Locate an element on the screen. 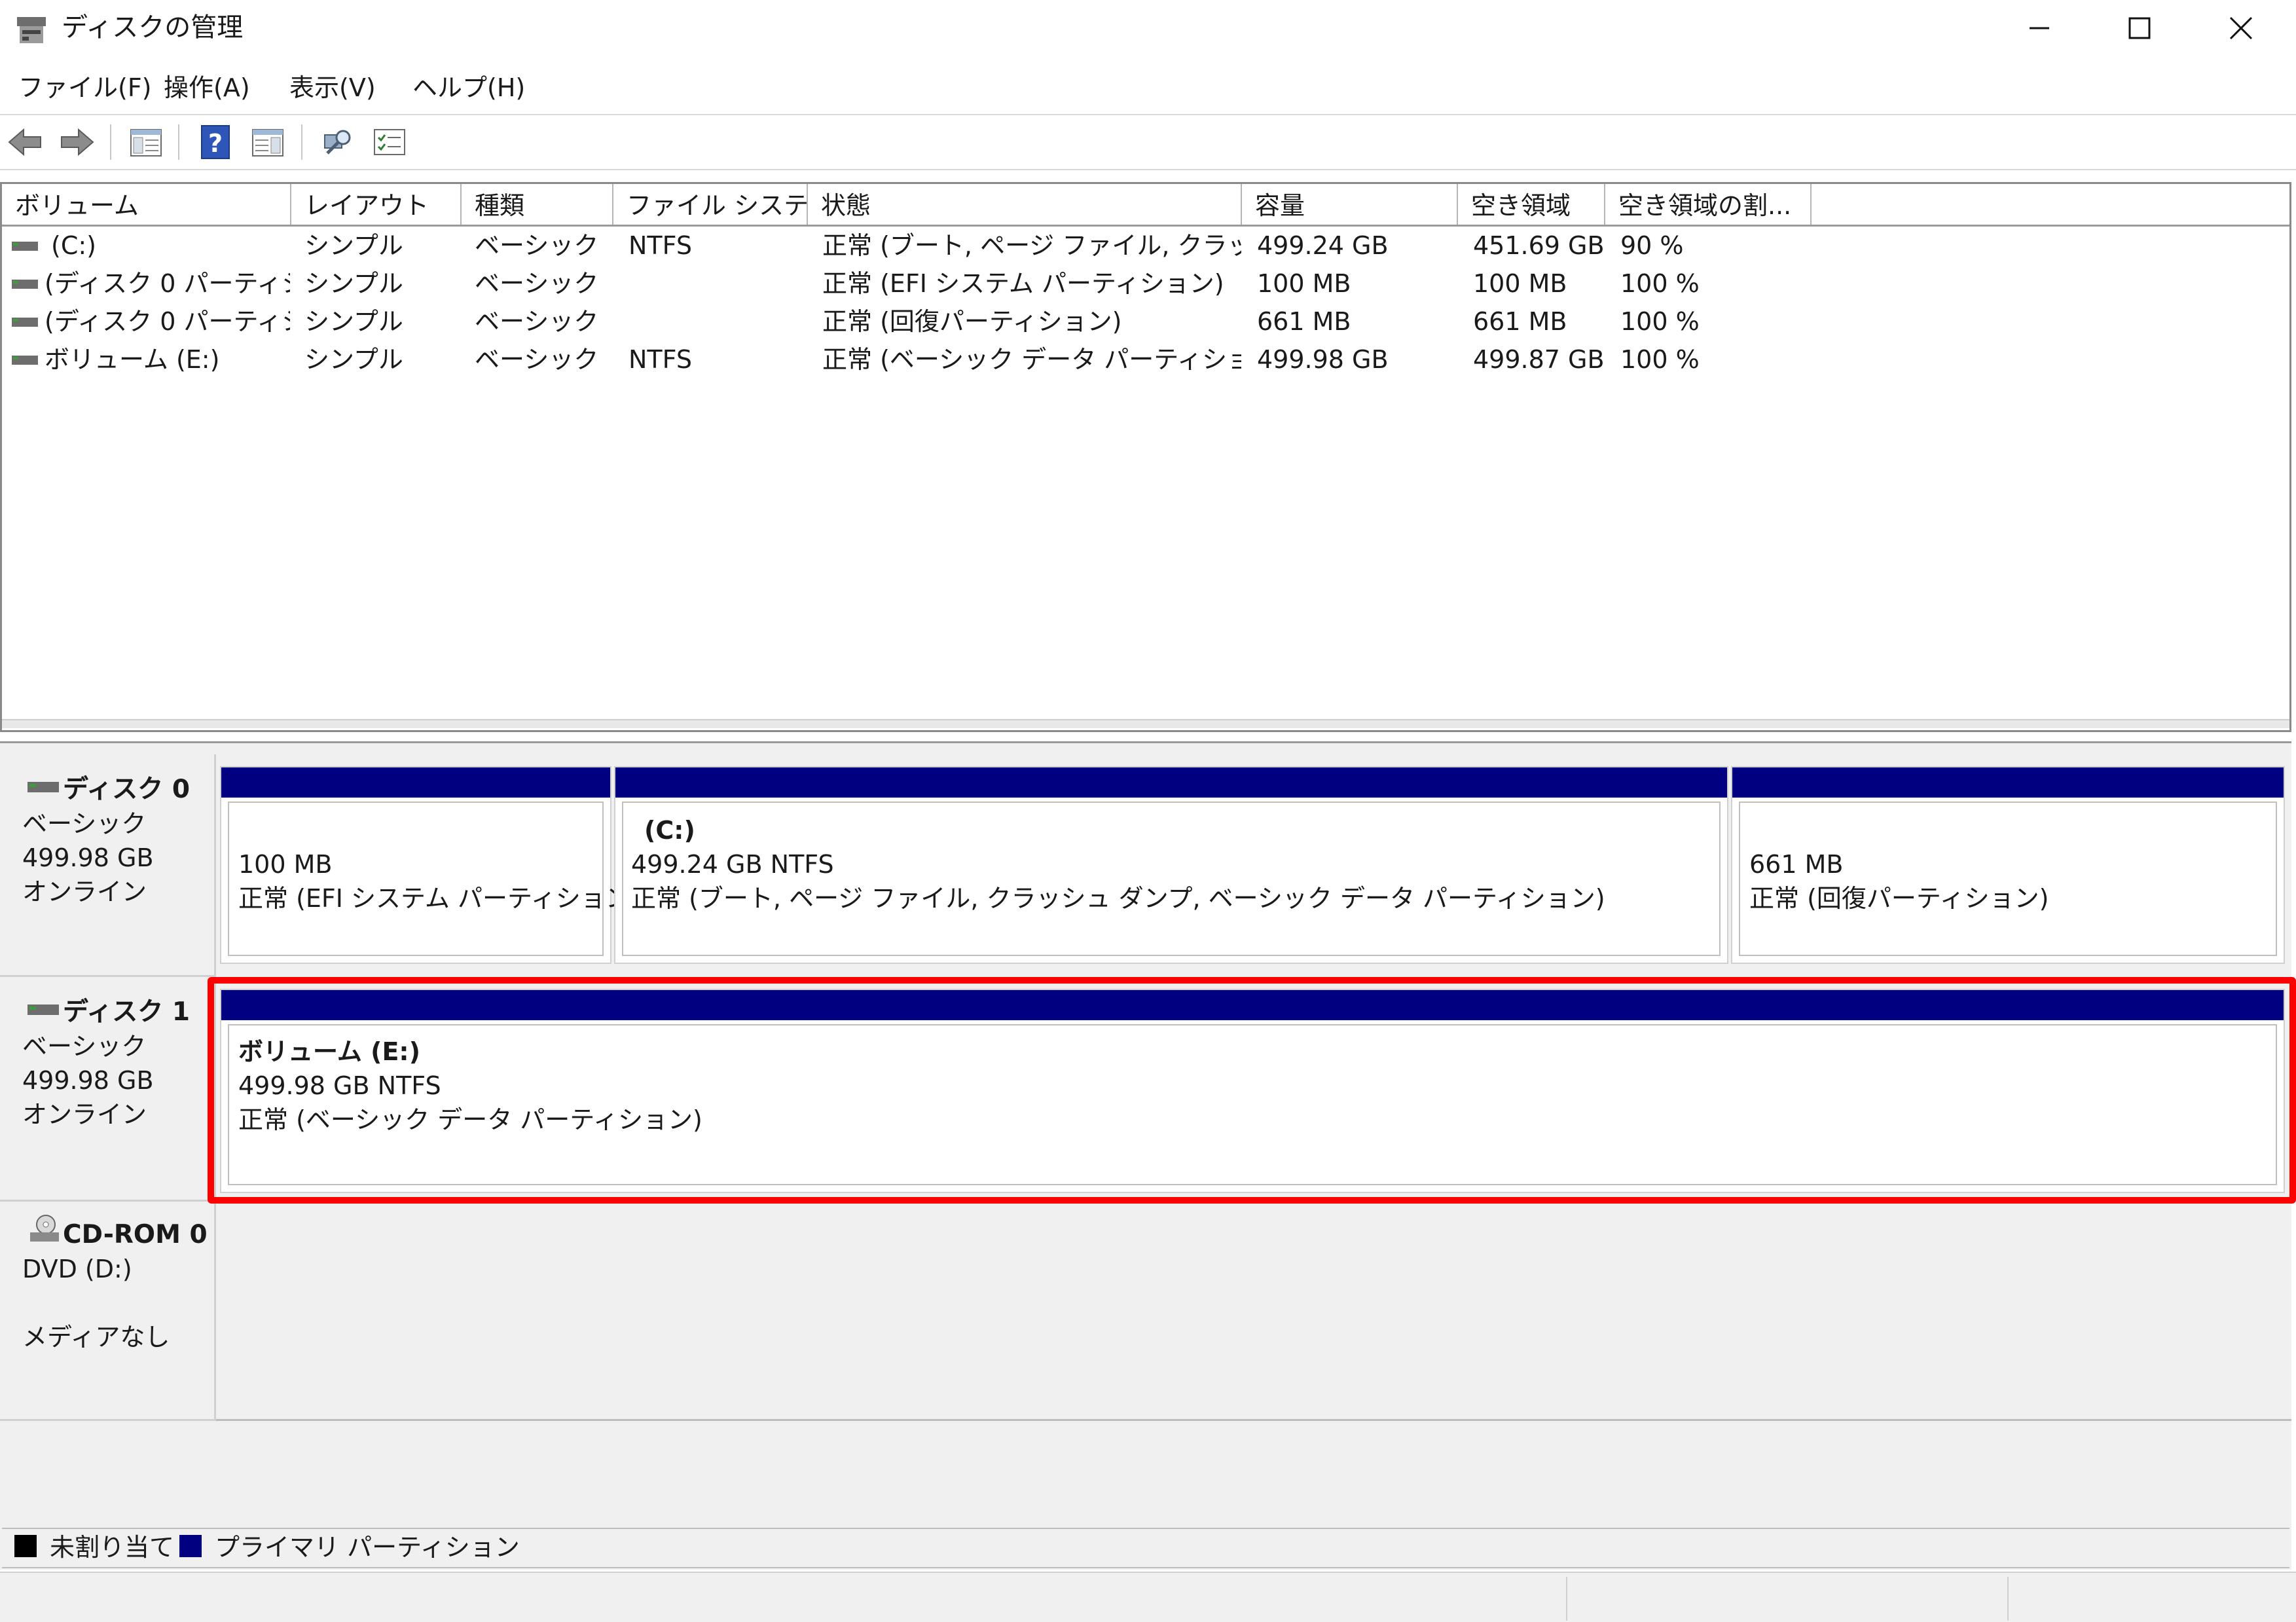 The image size is (2296, 1622). action-pane-button is located at coordinates (268, 142).